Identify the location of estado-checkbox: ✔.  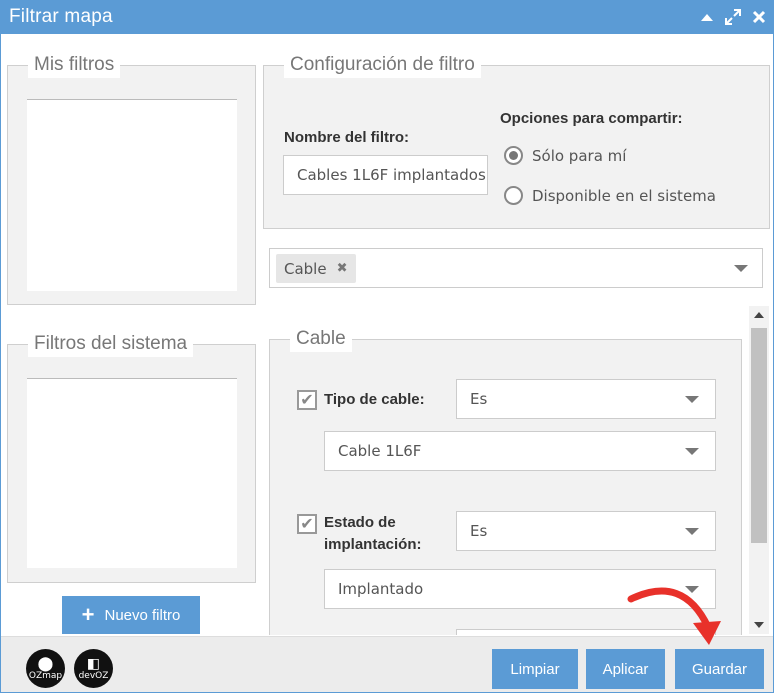
(307, 524).